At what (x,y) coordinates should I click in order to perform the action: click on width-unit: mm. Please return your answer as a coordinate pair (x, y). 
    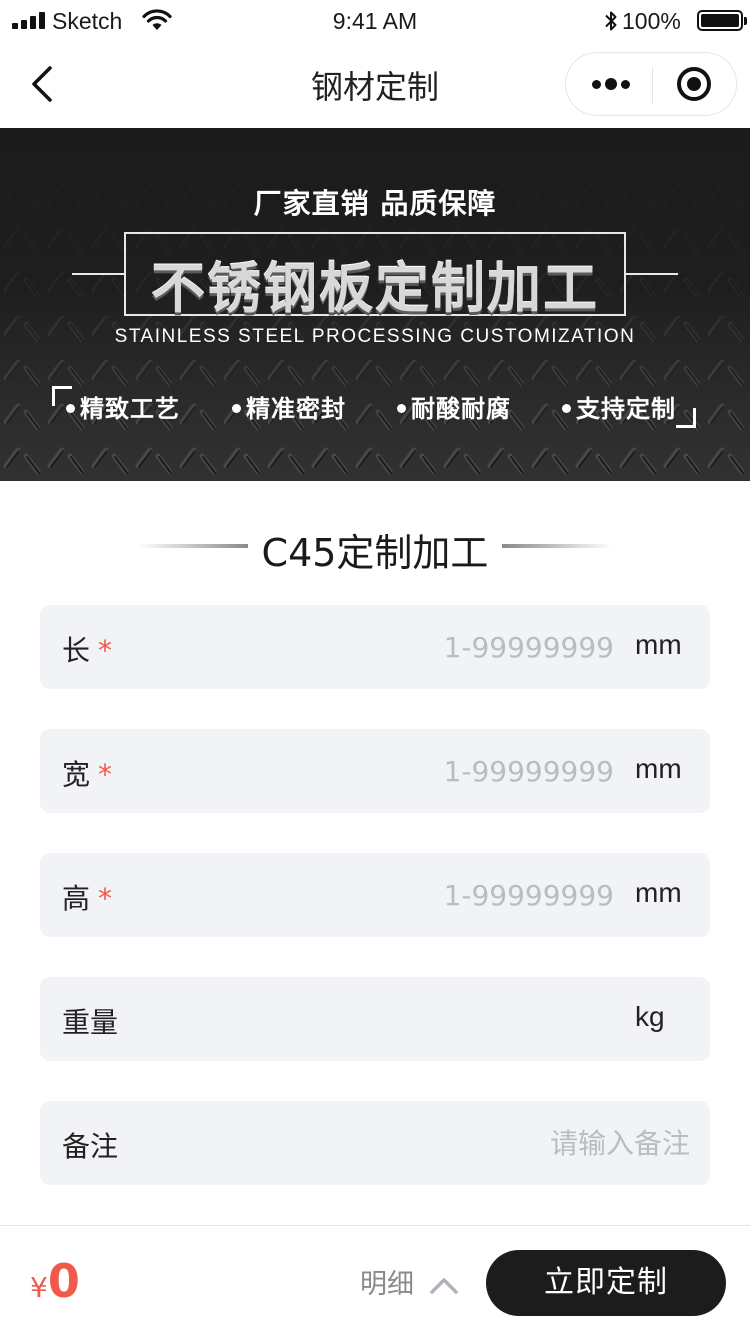
    Looking at the image, I should click on (658, 768).